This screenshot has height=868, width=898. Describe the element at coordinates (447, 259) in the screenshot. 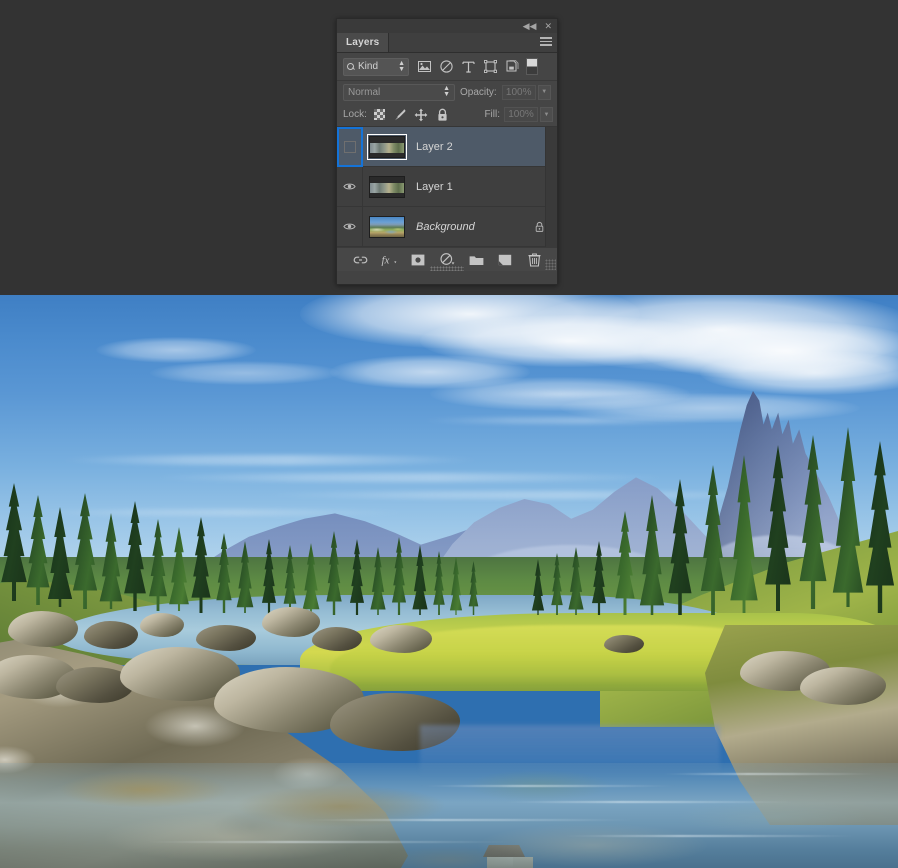

I see `layers-panel-toolbar: fx` at that location.